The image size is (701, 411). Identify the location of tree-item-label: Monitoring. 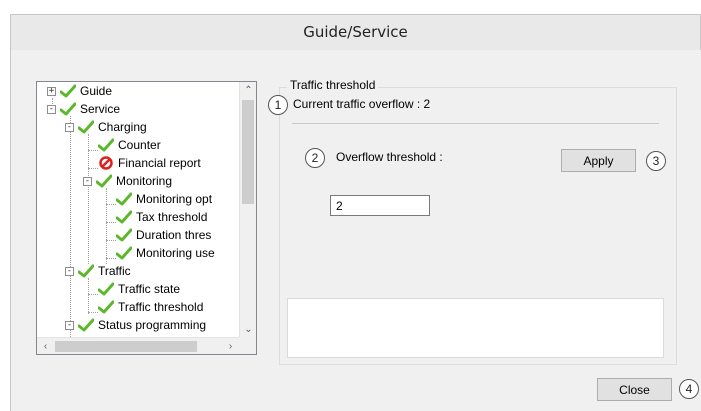
(144, 181).